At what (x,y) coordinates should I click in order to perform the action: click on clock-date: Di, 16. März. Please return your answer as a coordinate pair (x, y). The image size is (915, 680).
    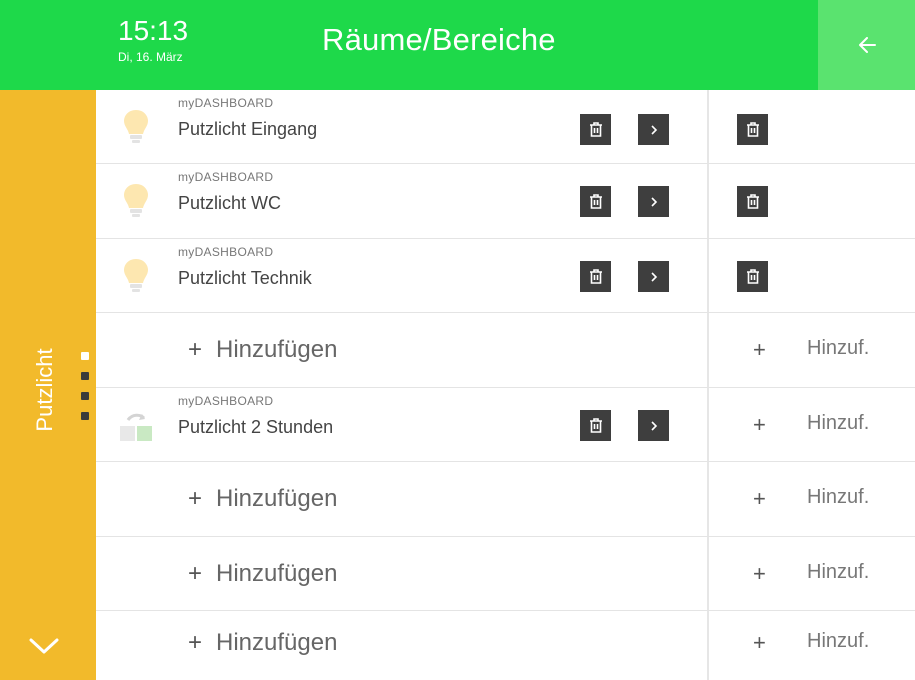
    Looking at the image, I should click on (150, 57).